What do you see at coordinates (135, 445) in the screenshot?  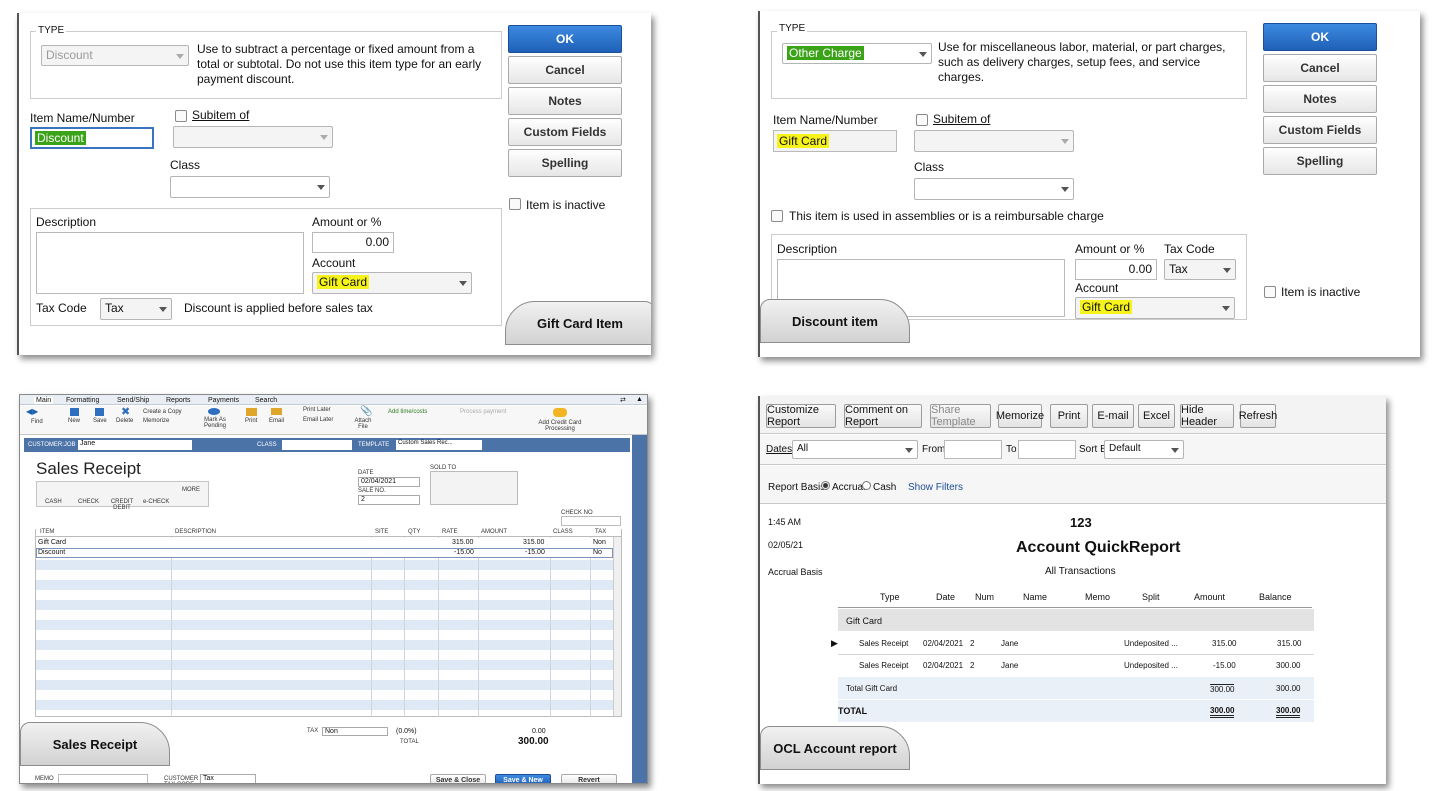 I see `customer-job-select: Jane` at bounding box center [135, 445].